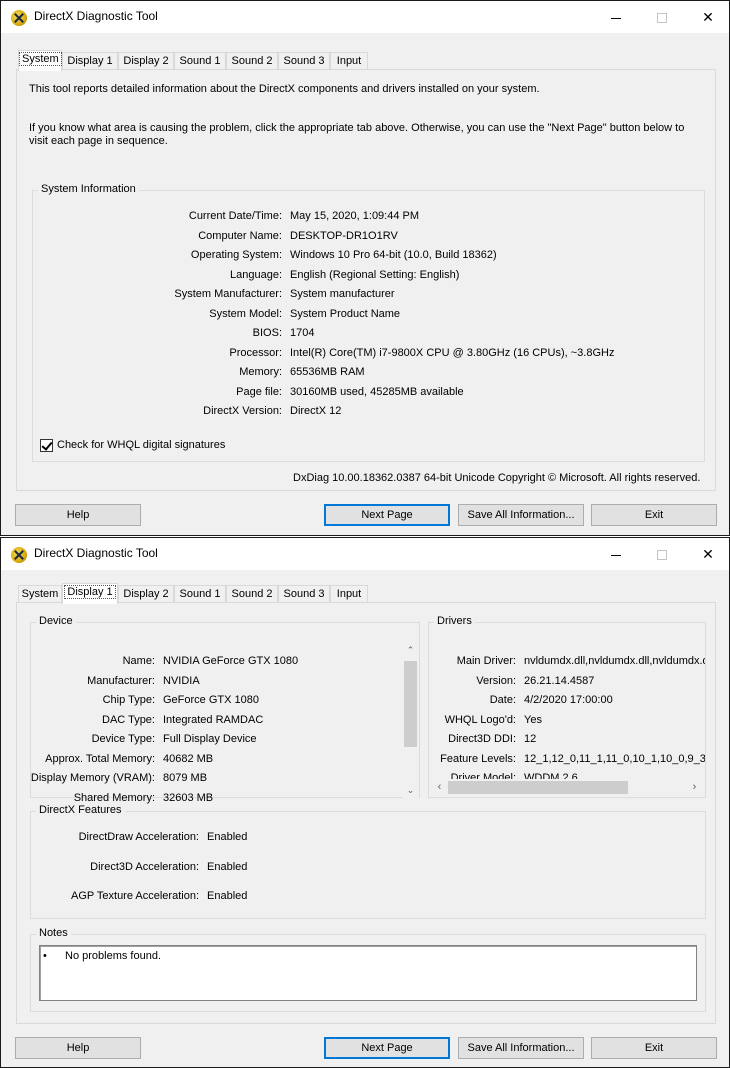 The width and height of the screenshot is (730, 1068). I want to click on info-label: AGP Texture Acceleration:, so click(135, 896).